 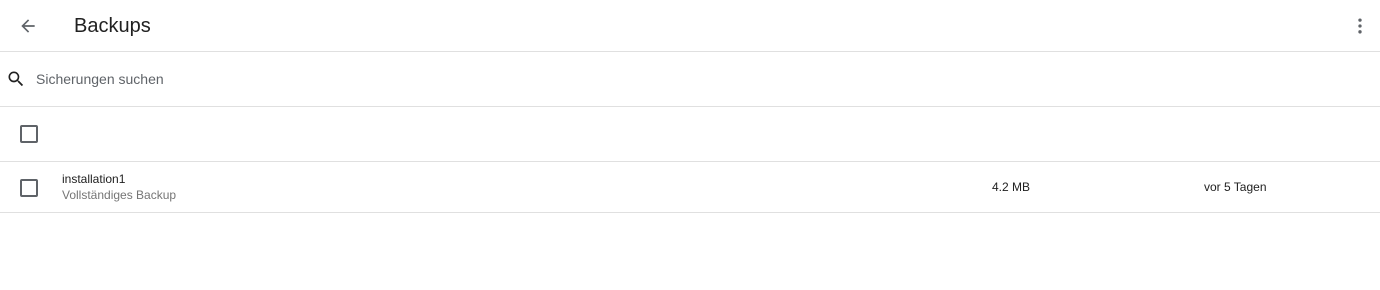 I want to click on more-vertical-icon, so click(x=1360, y=26).